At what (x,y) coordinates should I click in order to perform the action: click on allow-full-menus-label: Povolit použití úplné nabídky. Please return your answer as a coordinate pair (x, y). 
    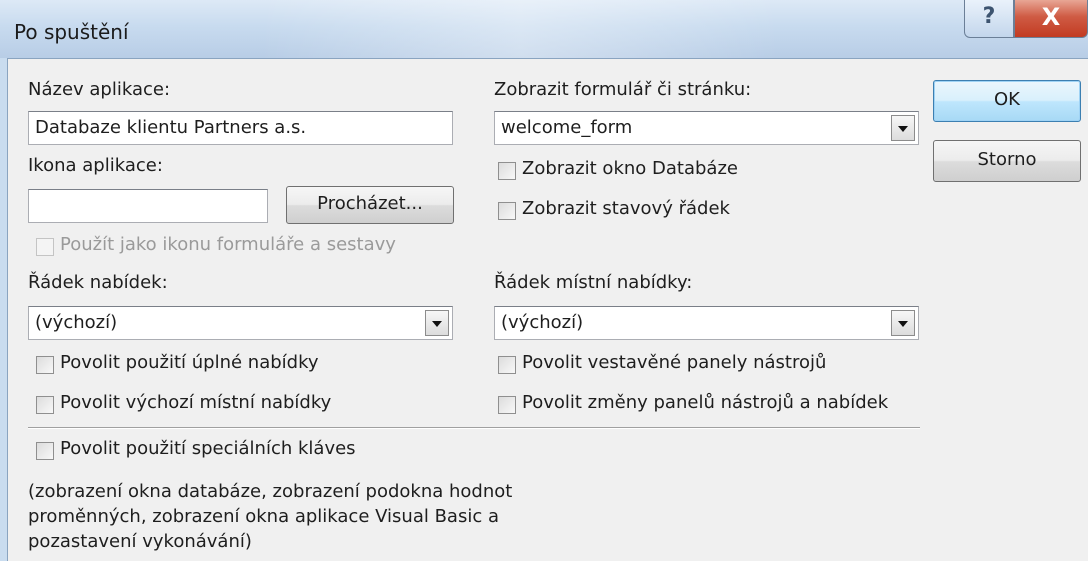
    Looking at the image, I should click on (189, 362).